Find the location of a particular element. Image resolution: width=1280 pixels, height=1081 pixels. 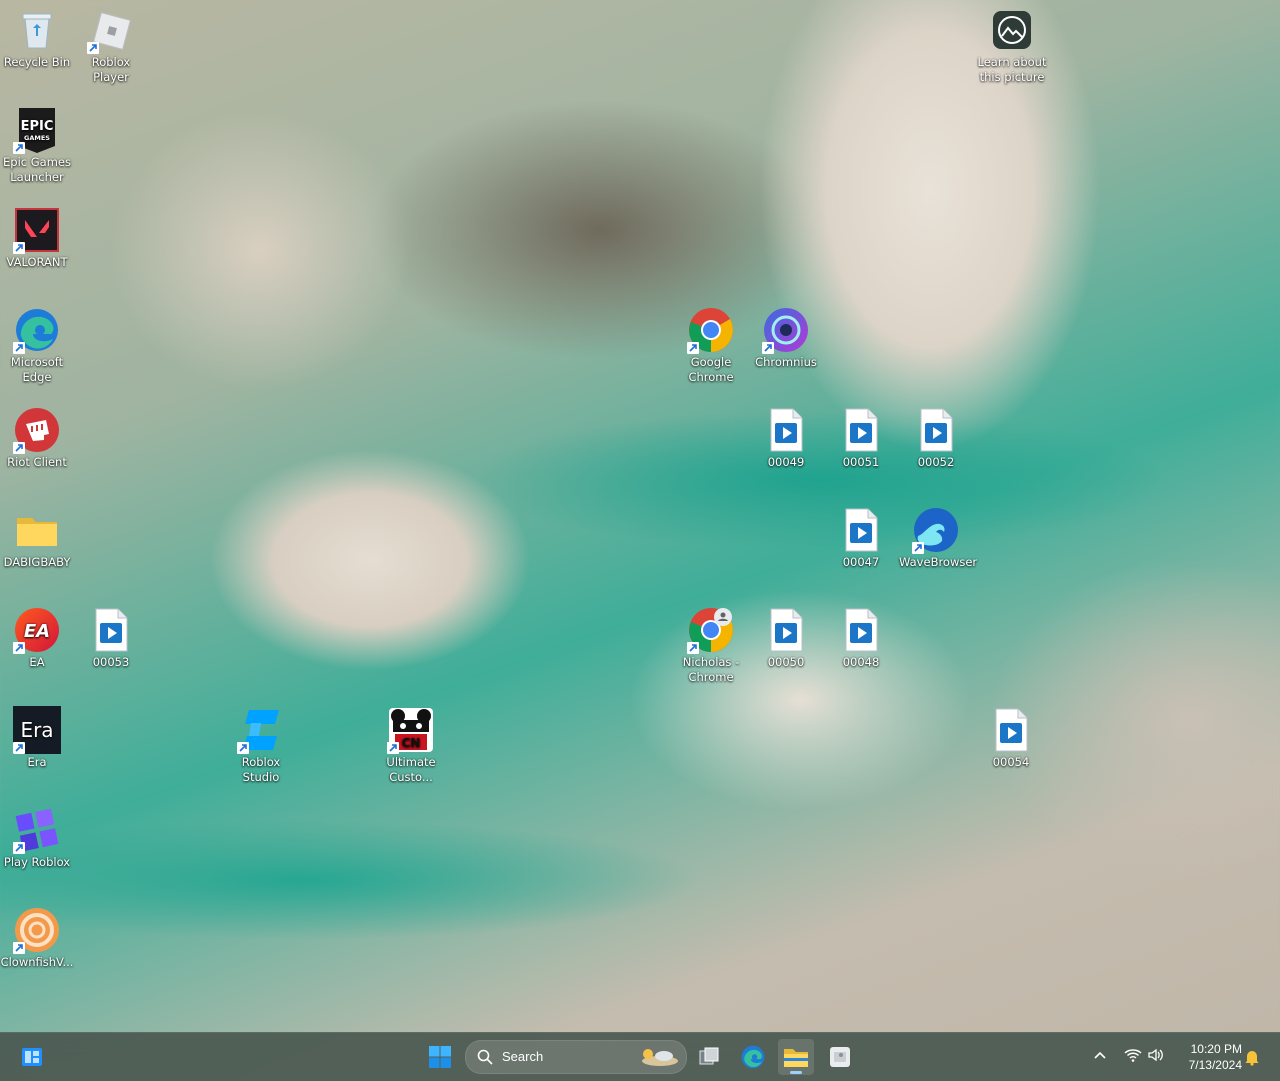

era-icon: Era Era is located at coordinates (37, 735).